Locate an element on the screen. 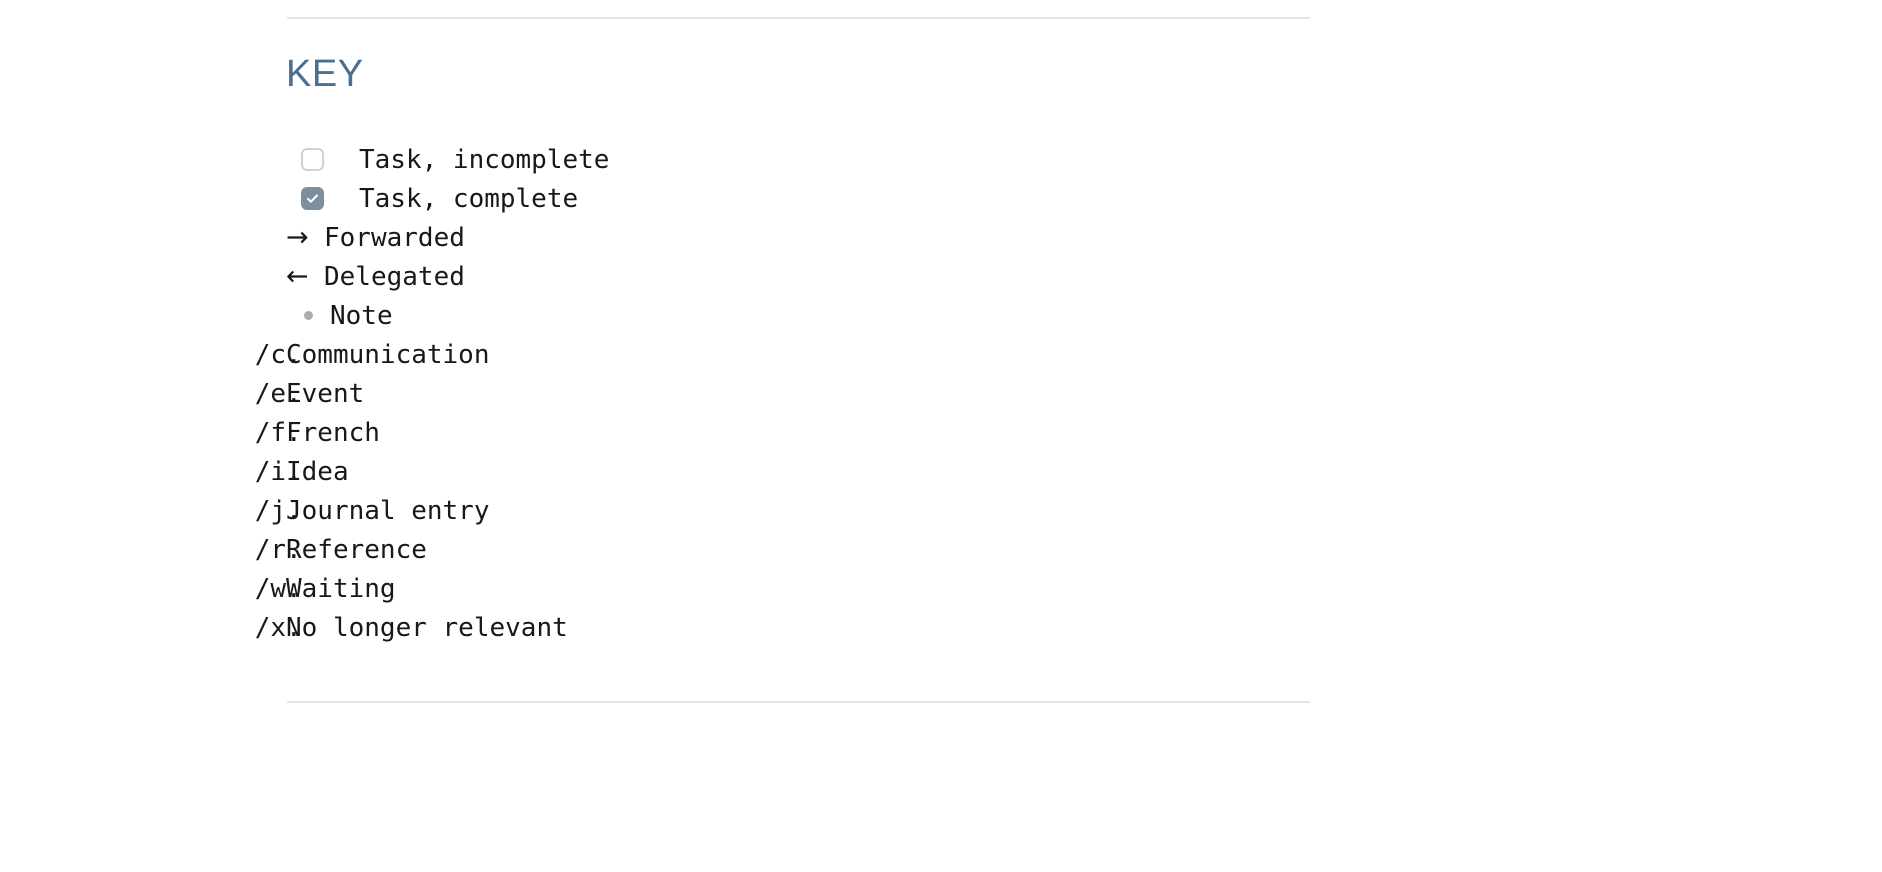 Image resolution: width=1882 pixels, height=872 pixels. legend-item-label: Note is located at coordinates (361, 315).